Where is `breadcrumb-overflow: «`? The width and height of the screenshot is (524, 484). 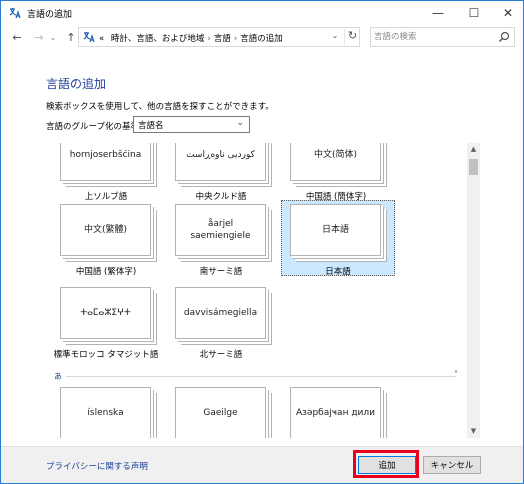 breadcrumb-overflow: « is located at coordinates (101, 39).